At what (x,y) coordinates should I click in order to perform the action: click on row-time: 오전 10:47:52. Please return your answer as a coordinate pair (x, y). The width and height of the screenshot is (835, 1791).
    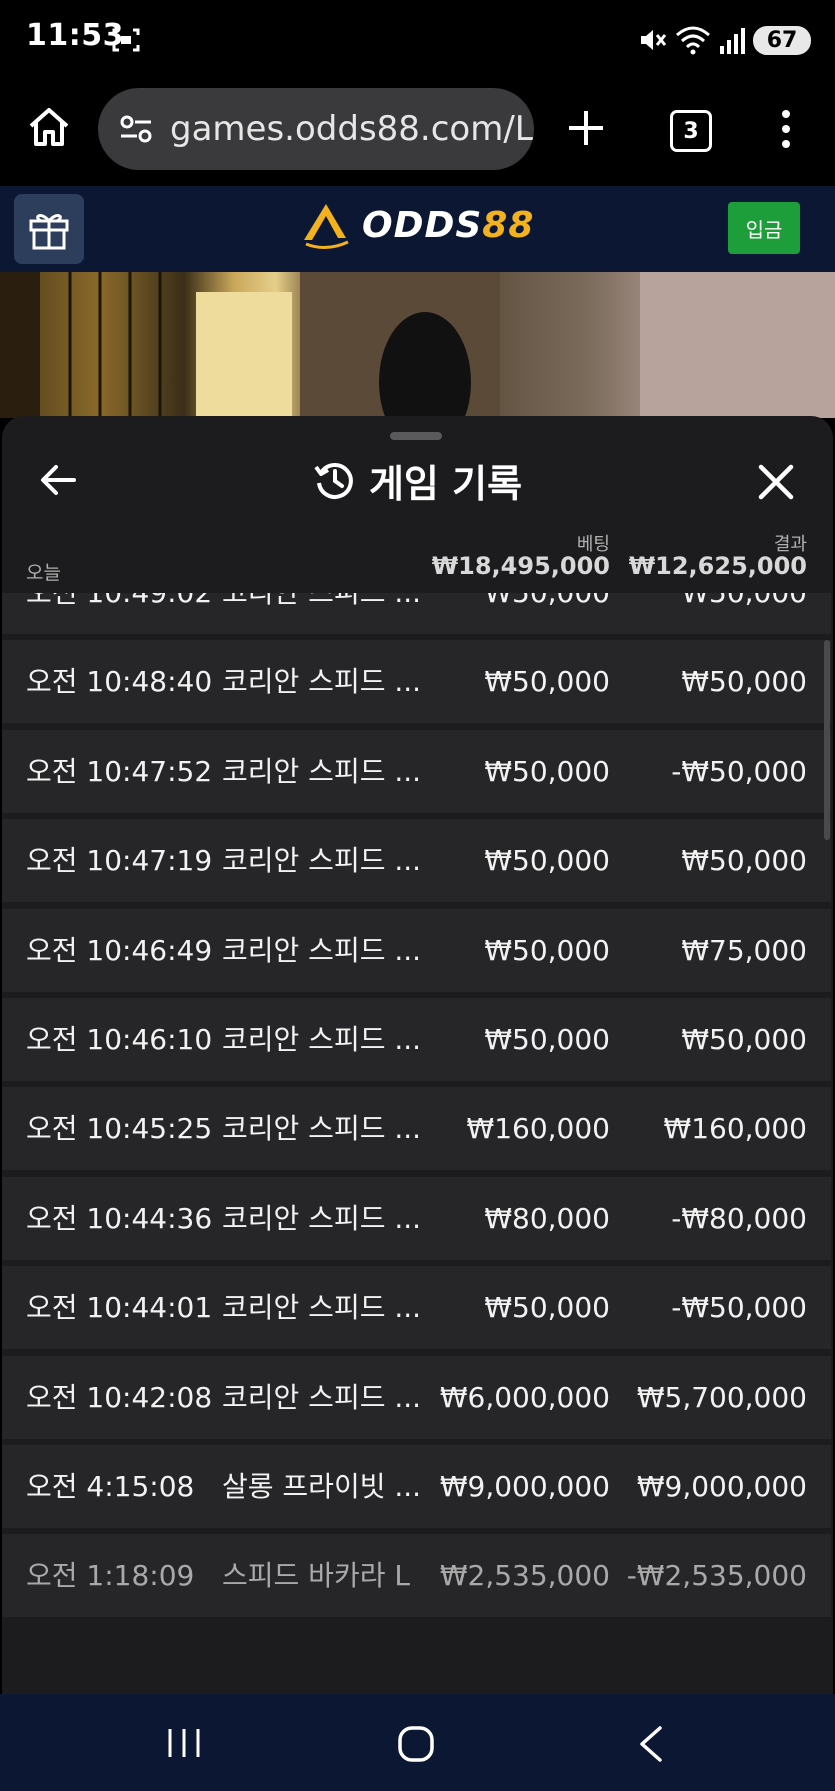
    Looking at the image, I should click on (119, 771).